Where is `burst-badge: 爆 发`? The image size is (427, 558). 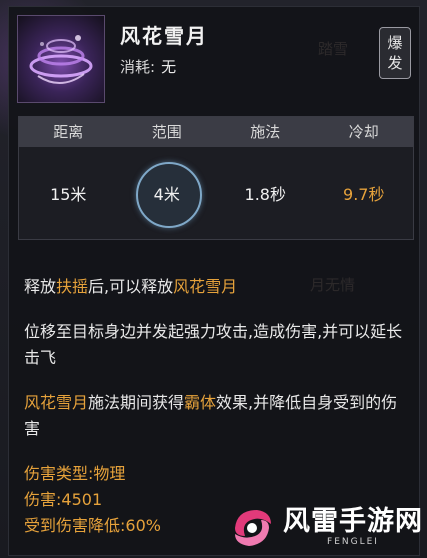
burst-badge: 爆 发 is located at coordinates (395, 53).